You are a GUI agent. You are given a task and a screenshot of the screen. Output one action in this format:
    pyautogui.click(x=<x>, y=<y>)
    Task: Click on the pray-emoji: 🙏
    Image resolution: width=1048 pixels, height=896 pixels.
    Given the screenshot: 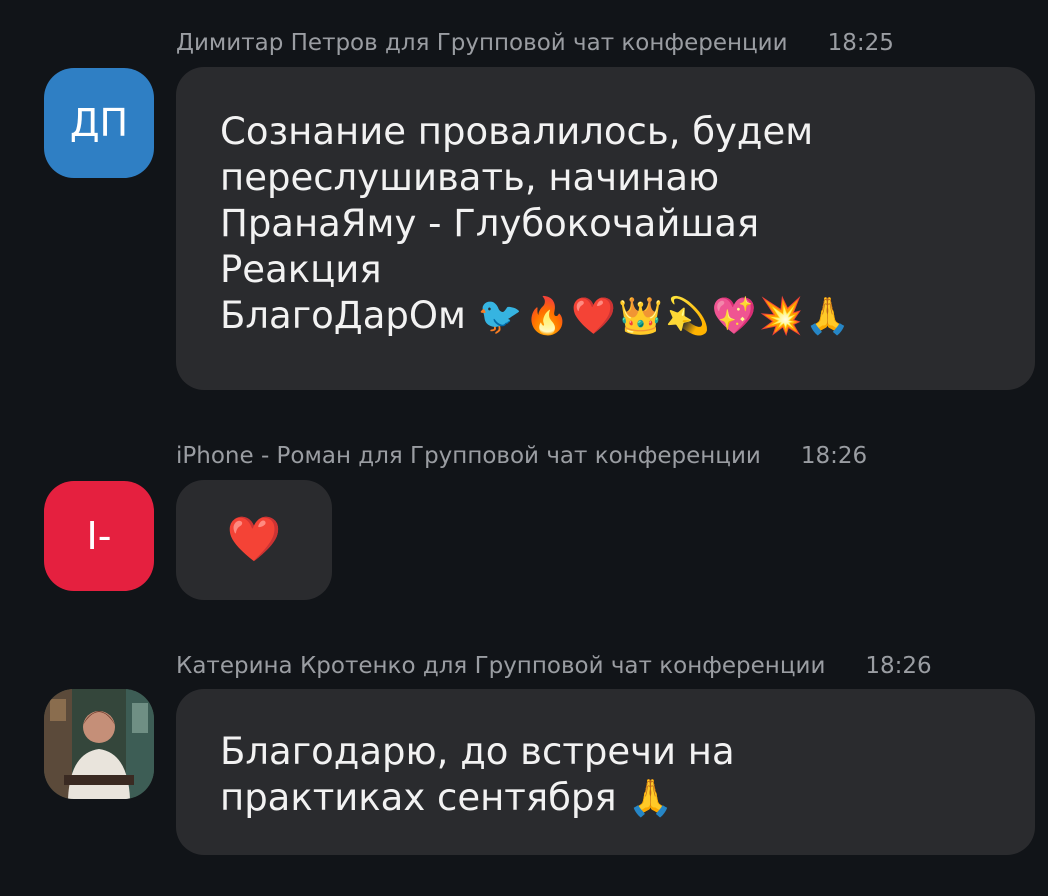 What is the action you would take?
    pyautogui.click(x=652, y=798)
    